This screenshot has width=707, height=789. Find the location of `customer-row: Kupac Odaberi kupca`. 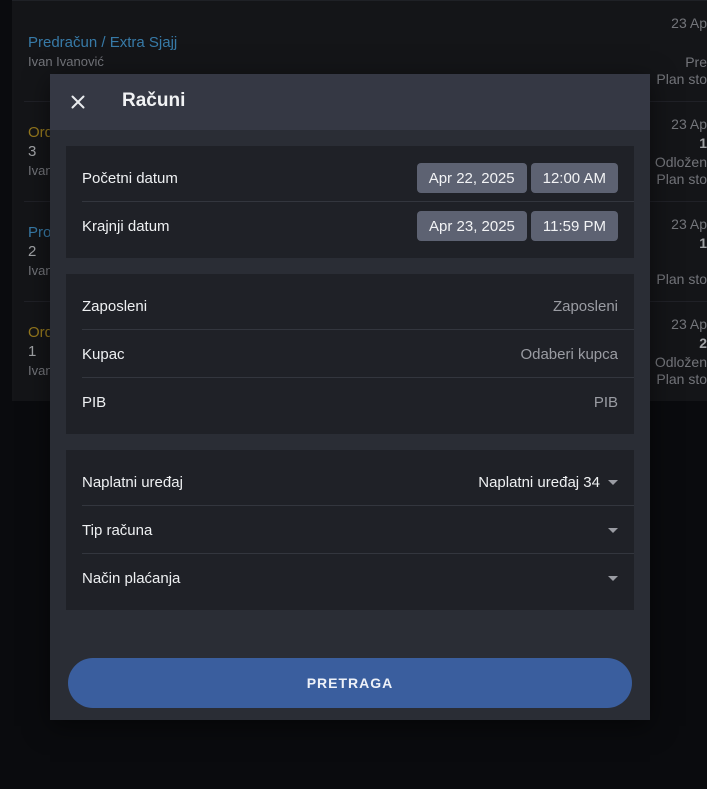

customer-row: Kupac Odaberi kupca is located at coordinates (350, 354).